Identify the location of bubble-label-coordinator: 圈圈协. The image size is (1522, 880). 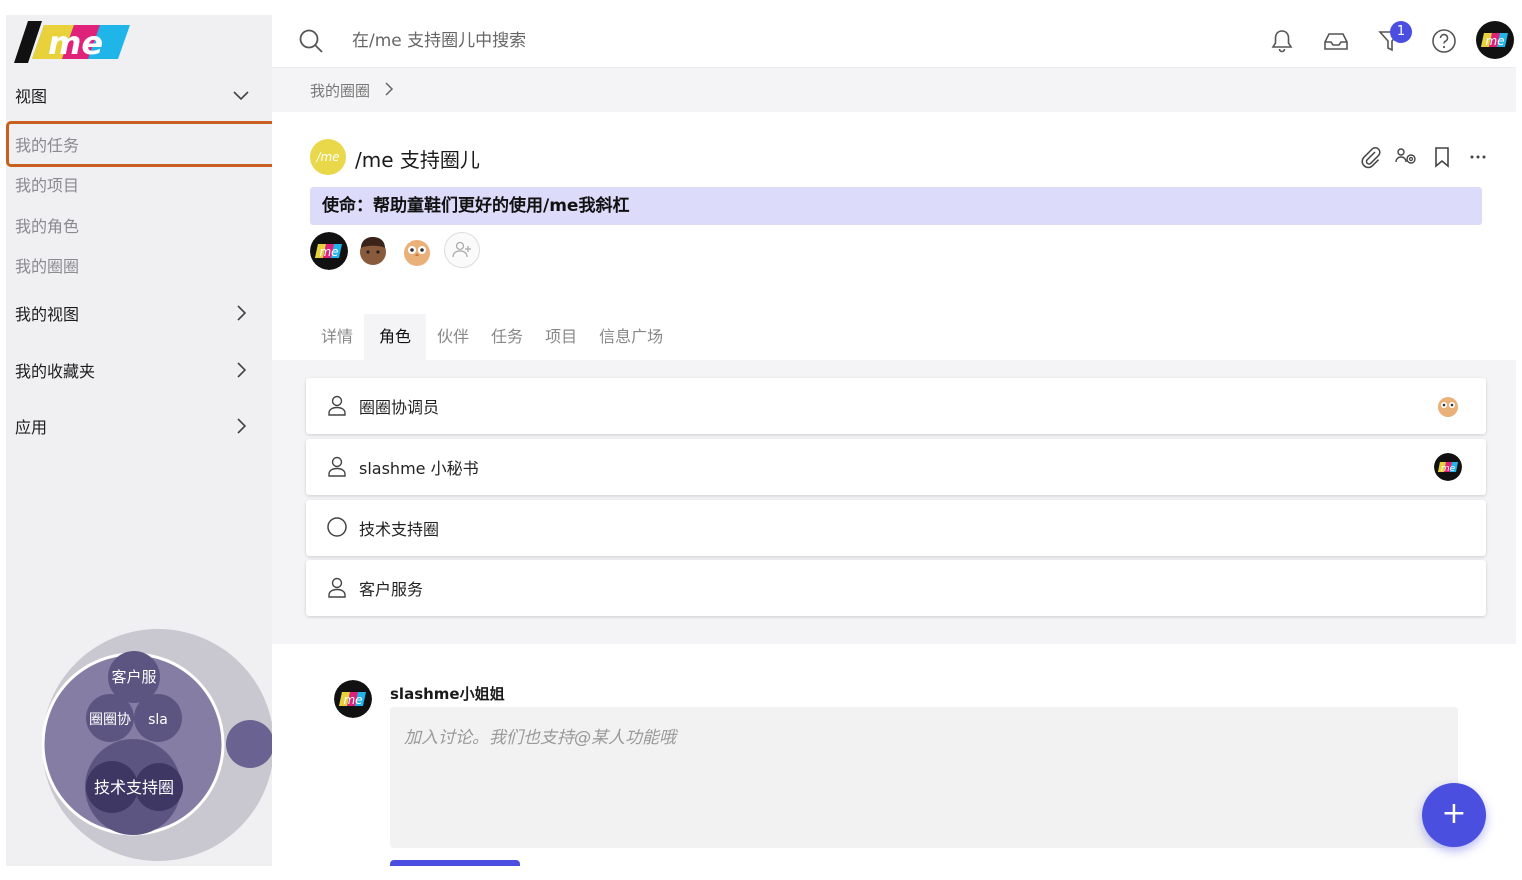
(110, 720).